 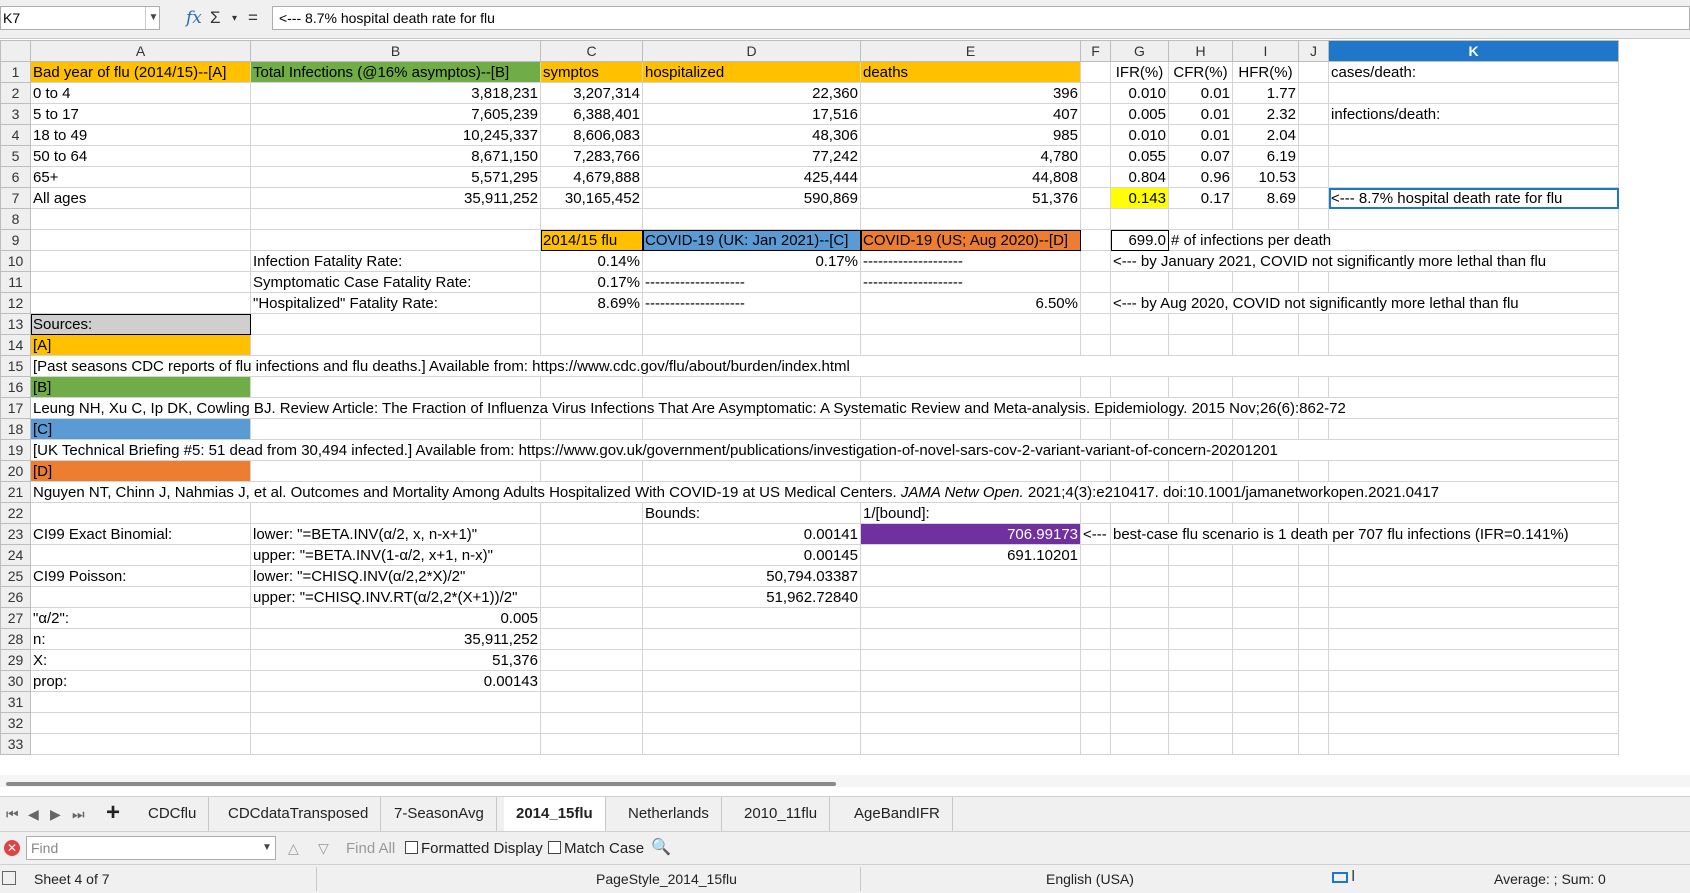 What do you see at coordinates (751, 513) in the screenshot?
I see `cell: Bounds:` at bounding box center [751, 513].